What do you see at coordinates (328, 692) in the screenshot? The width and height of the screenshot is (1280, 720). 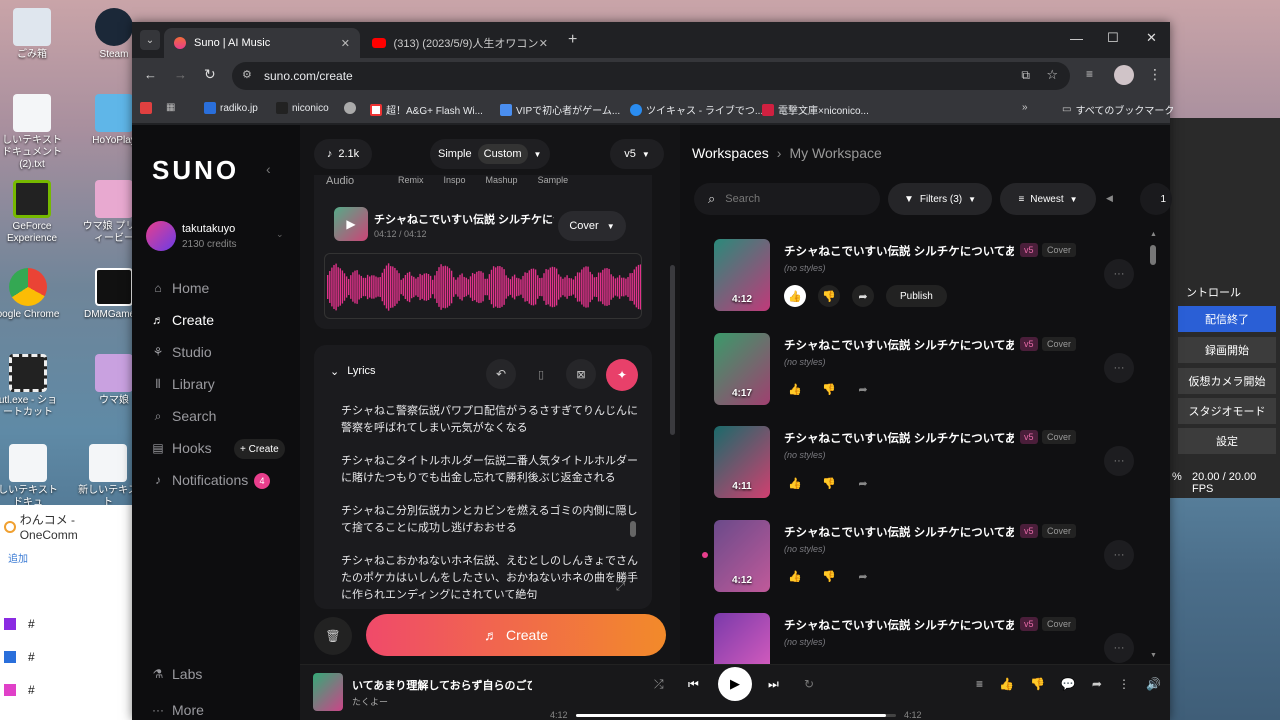 I see `player-thumbnail` at bounding box center [328, 692].